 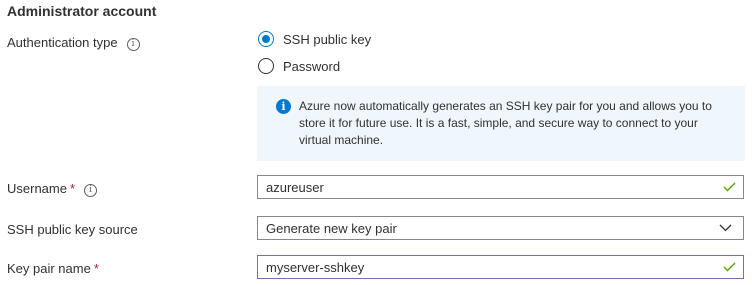 I want to click on ssh-key-source-label: SSH public key source, so click(x=72, y=229).